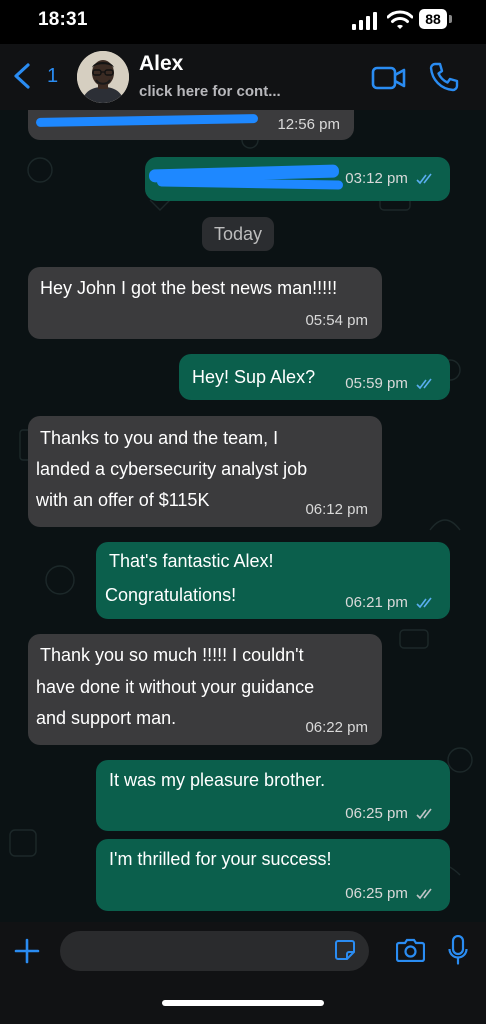  Describe the element at coordinates (273, 875) in the screenshot. I see `message-bubble-outgoing: I'm thrilled for your success! 06:25 pm` at that location.